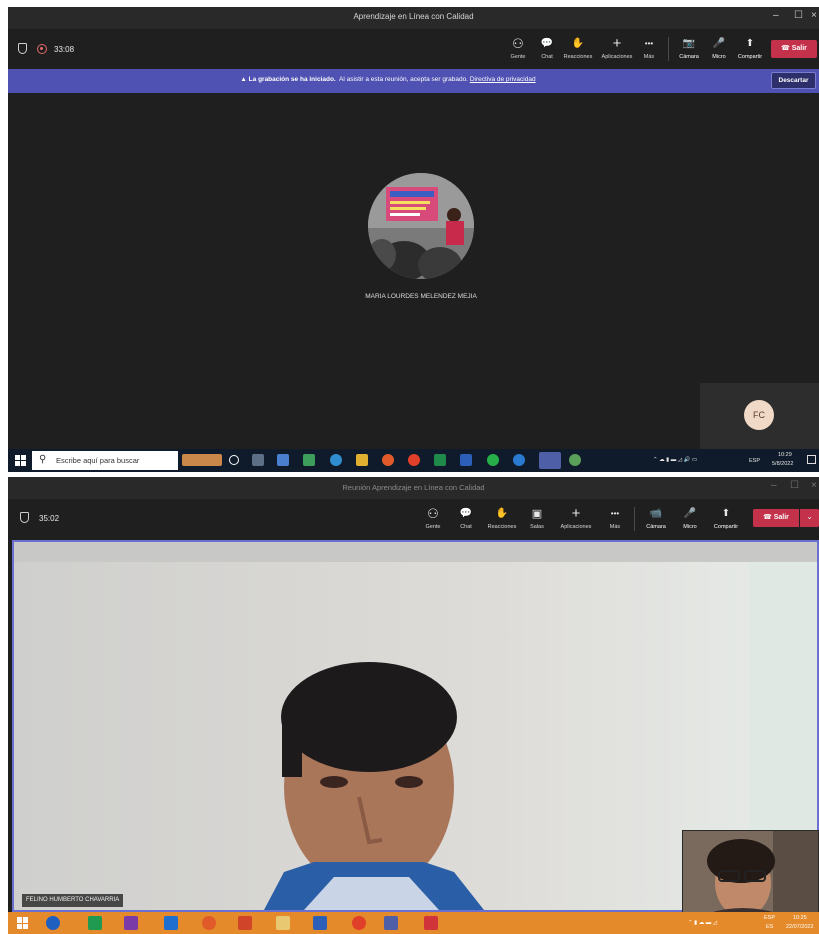 This screenshot has width=819, height=934. What do you see at coordinates (309, 460) in the screenshot?
I see `store-icon` at bounding box center [309, 460].